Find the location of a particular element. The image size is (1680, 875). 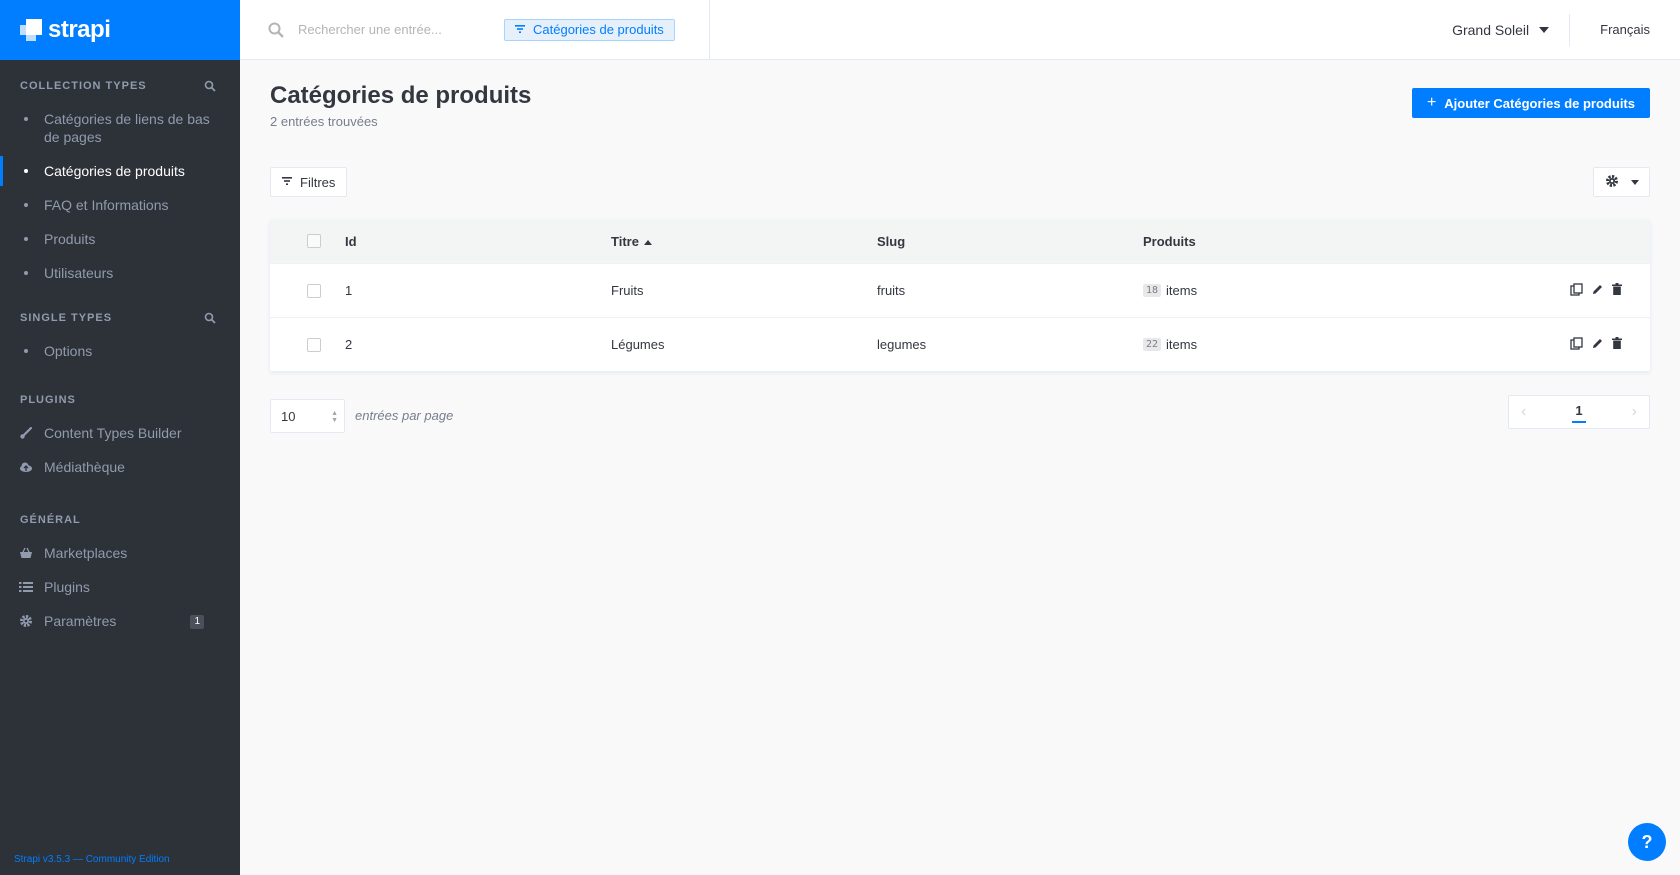

cell-slug: legumes is located at coordinates (902, 344).